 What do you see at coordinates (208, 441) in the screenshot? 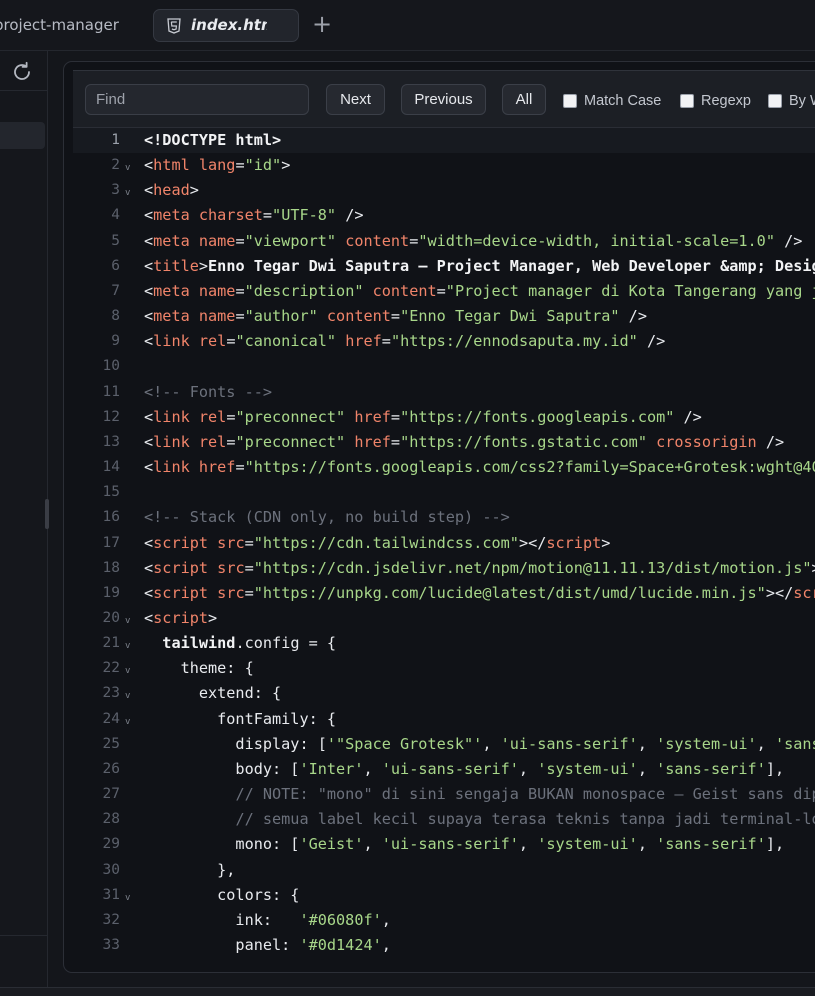
I see `code-token: rel` at bounding box center [208, 441].